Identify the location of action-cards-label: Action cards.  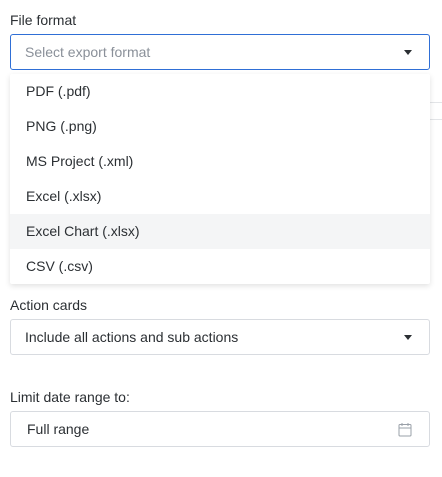
(49, 305).